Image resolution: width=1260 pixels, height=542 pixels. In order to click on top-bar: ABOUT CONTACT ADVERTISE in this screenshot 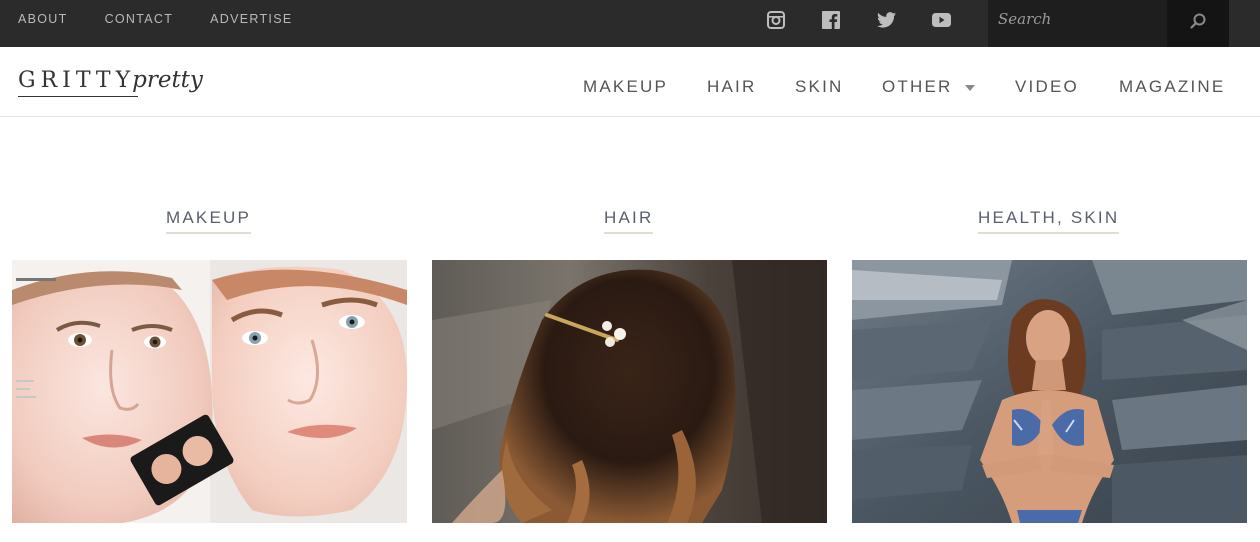, I will do `click(630, 23)`.